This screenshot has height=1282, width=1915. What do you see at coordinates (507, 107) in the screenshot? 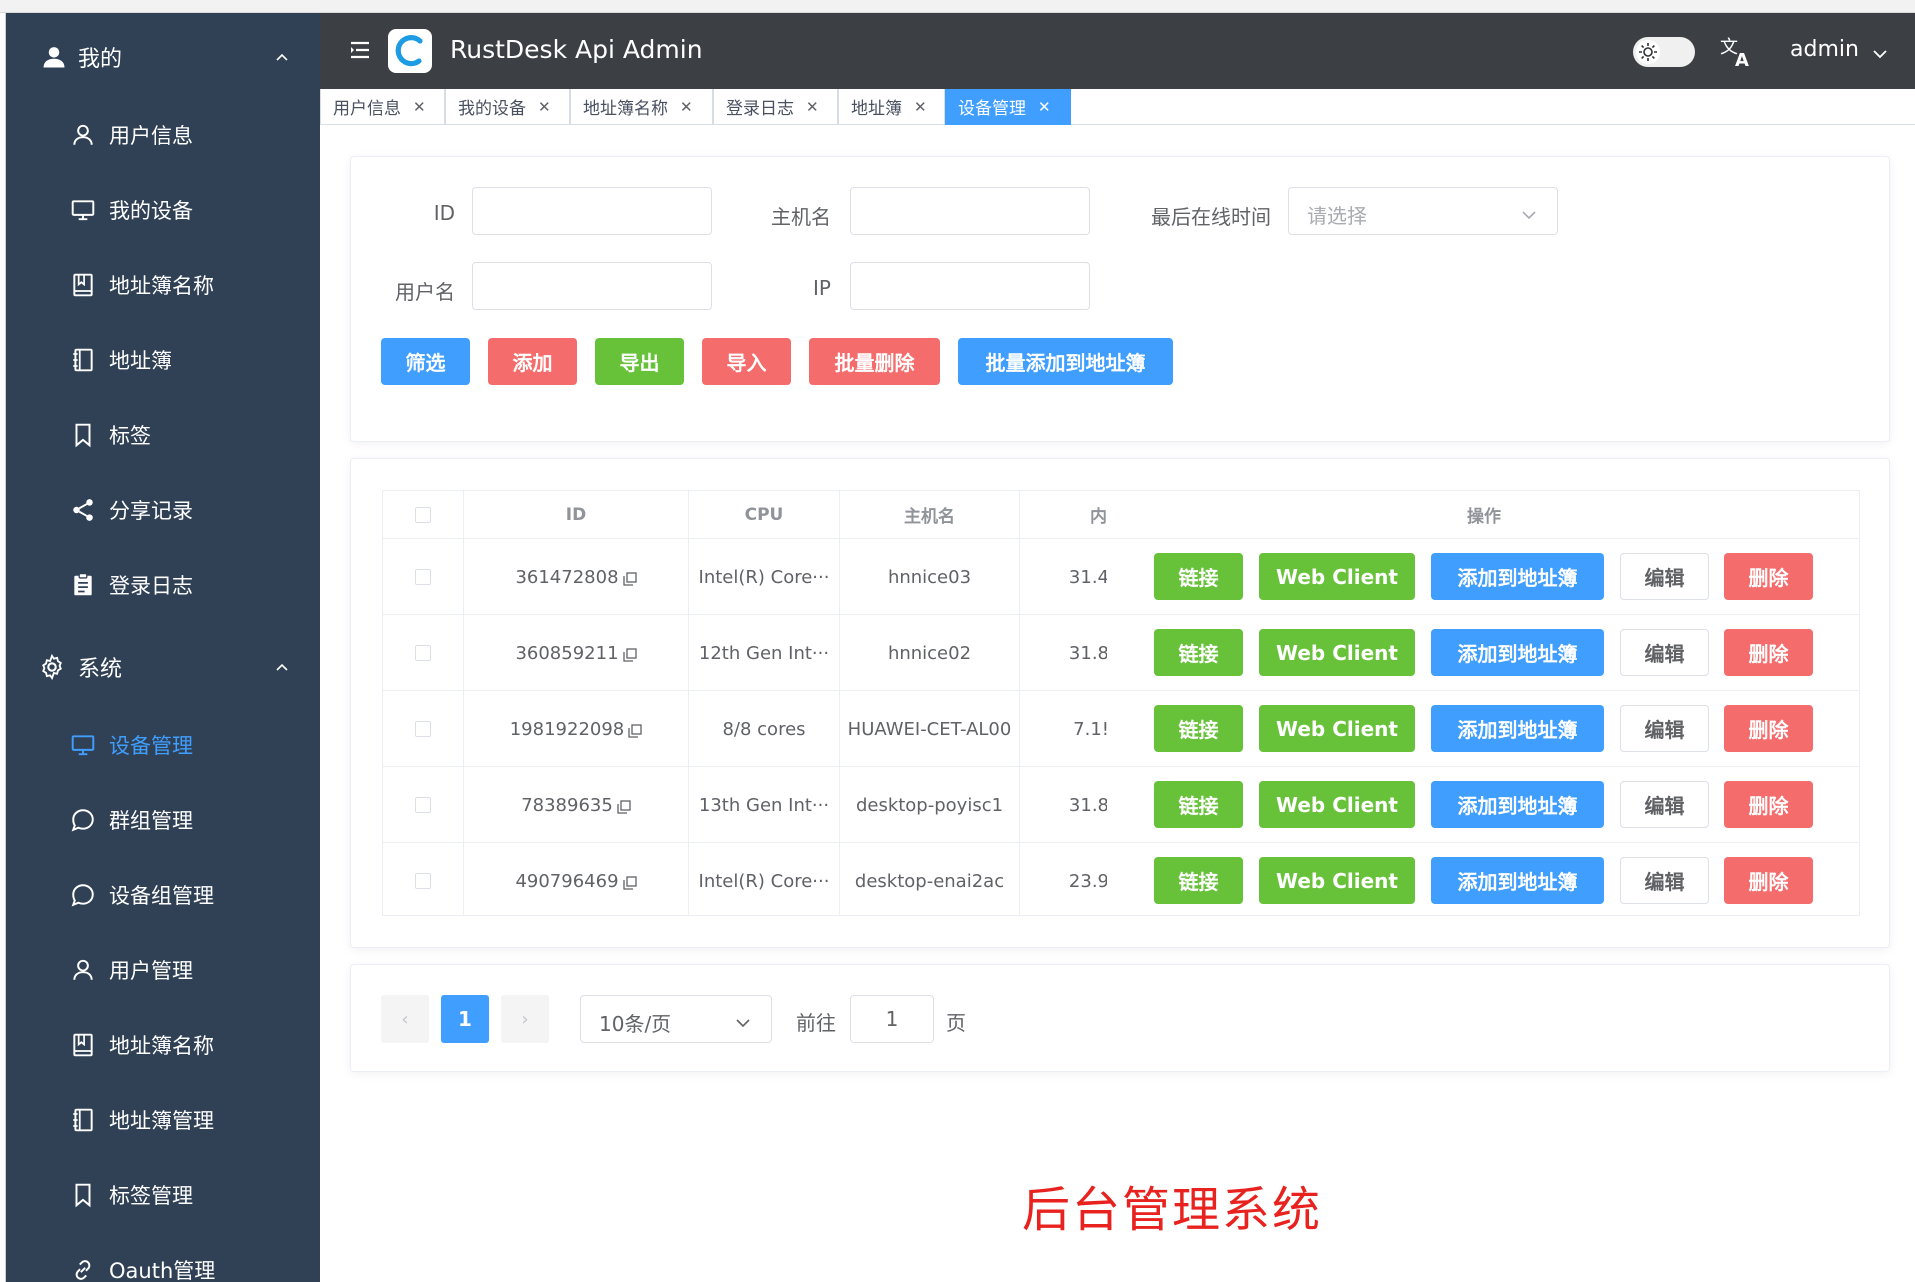
I see `tab-my-devices: 我的设备 ✕` at bounding box center [507, 107].